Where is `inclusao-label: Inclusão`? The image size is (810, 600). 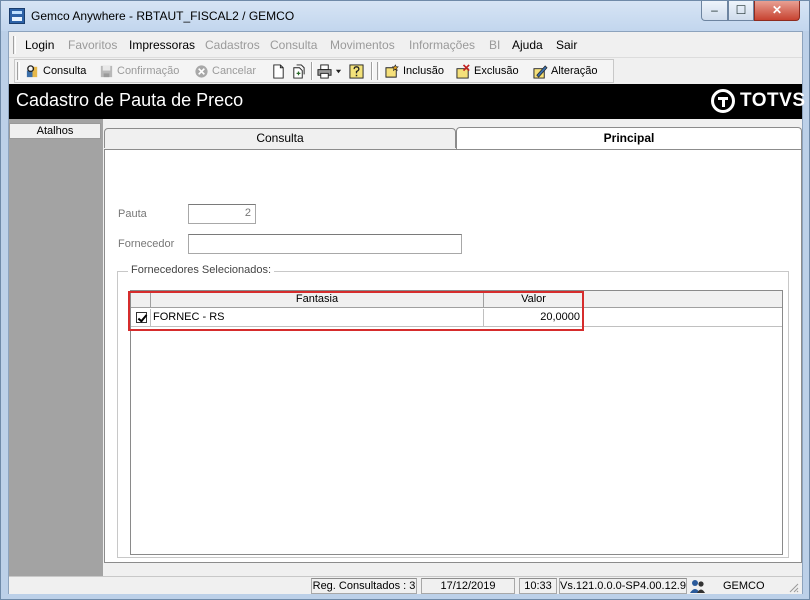 inclusao-label: Inclusão is located at coordinates (423, 71).